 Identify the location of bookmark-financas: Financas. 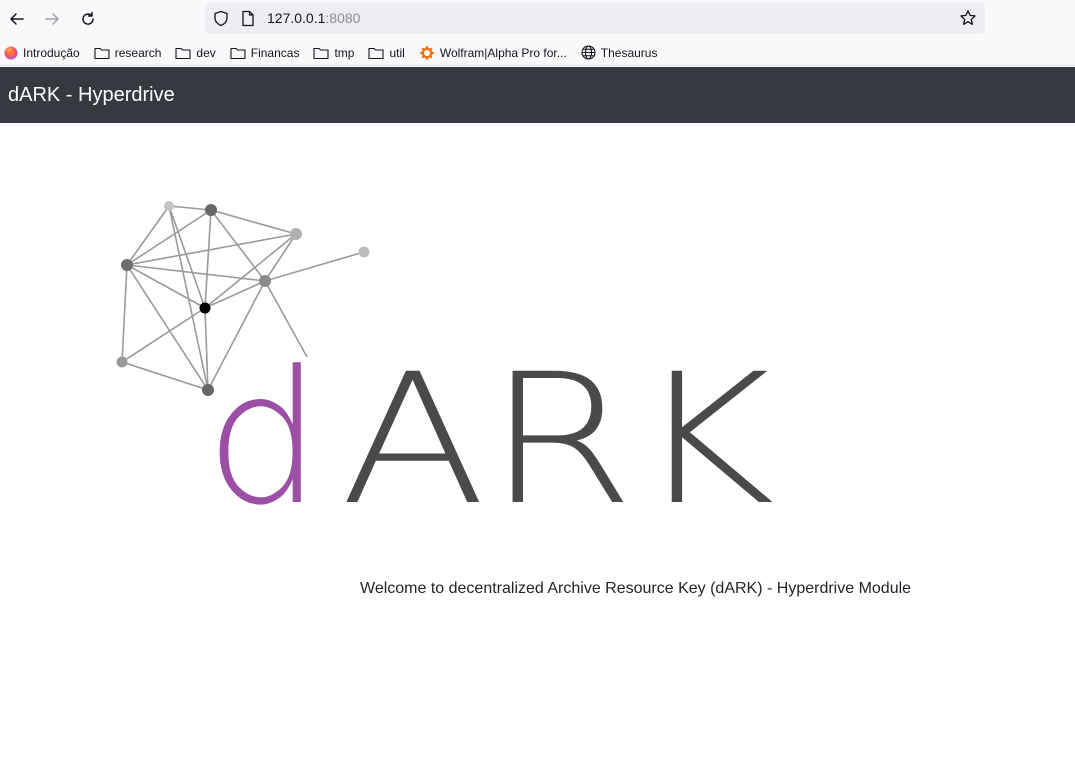
(265, 52).